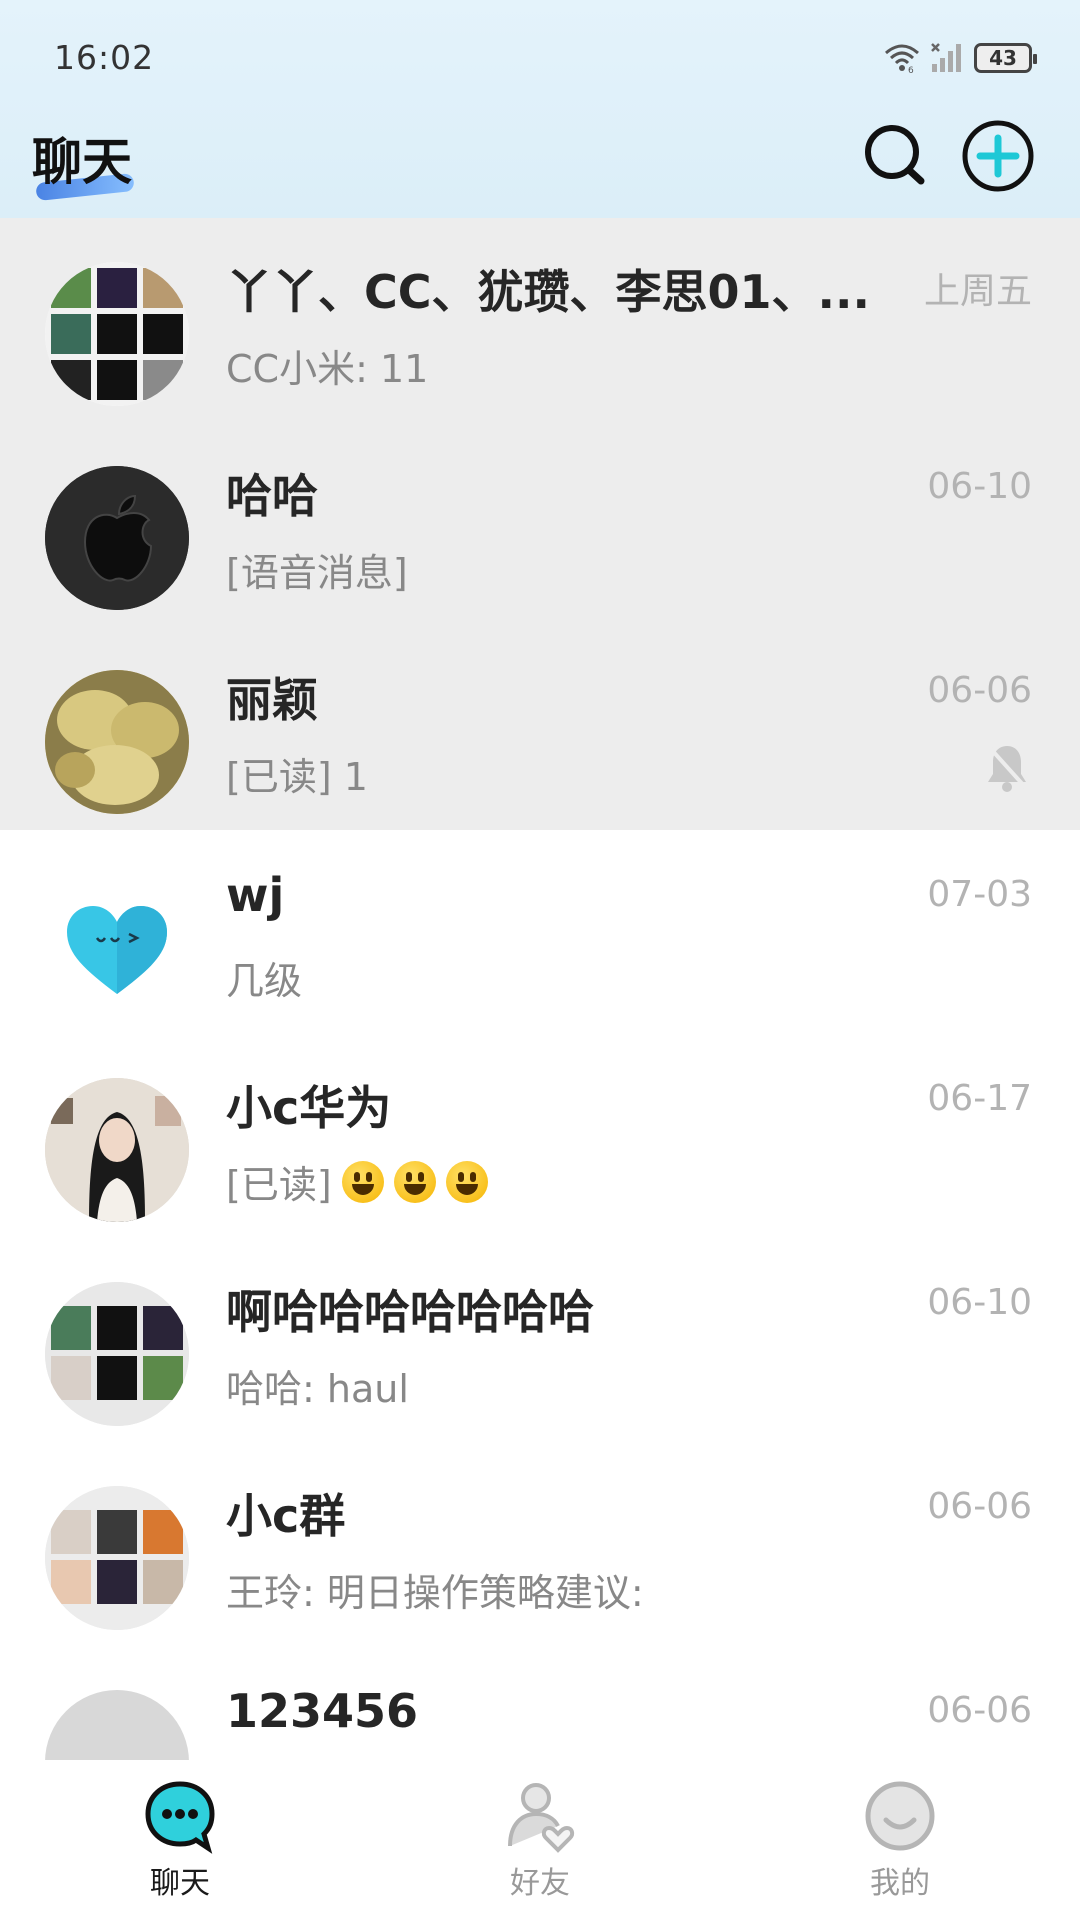 The height and width of the screenshot is (1920, 1080). I want to click on battery-icon: 43, so click(1005, 58).